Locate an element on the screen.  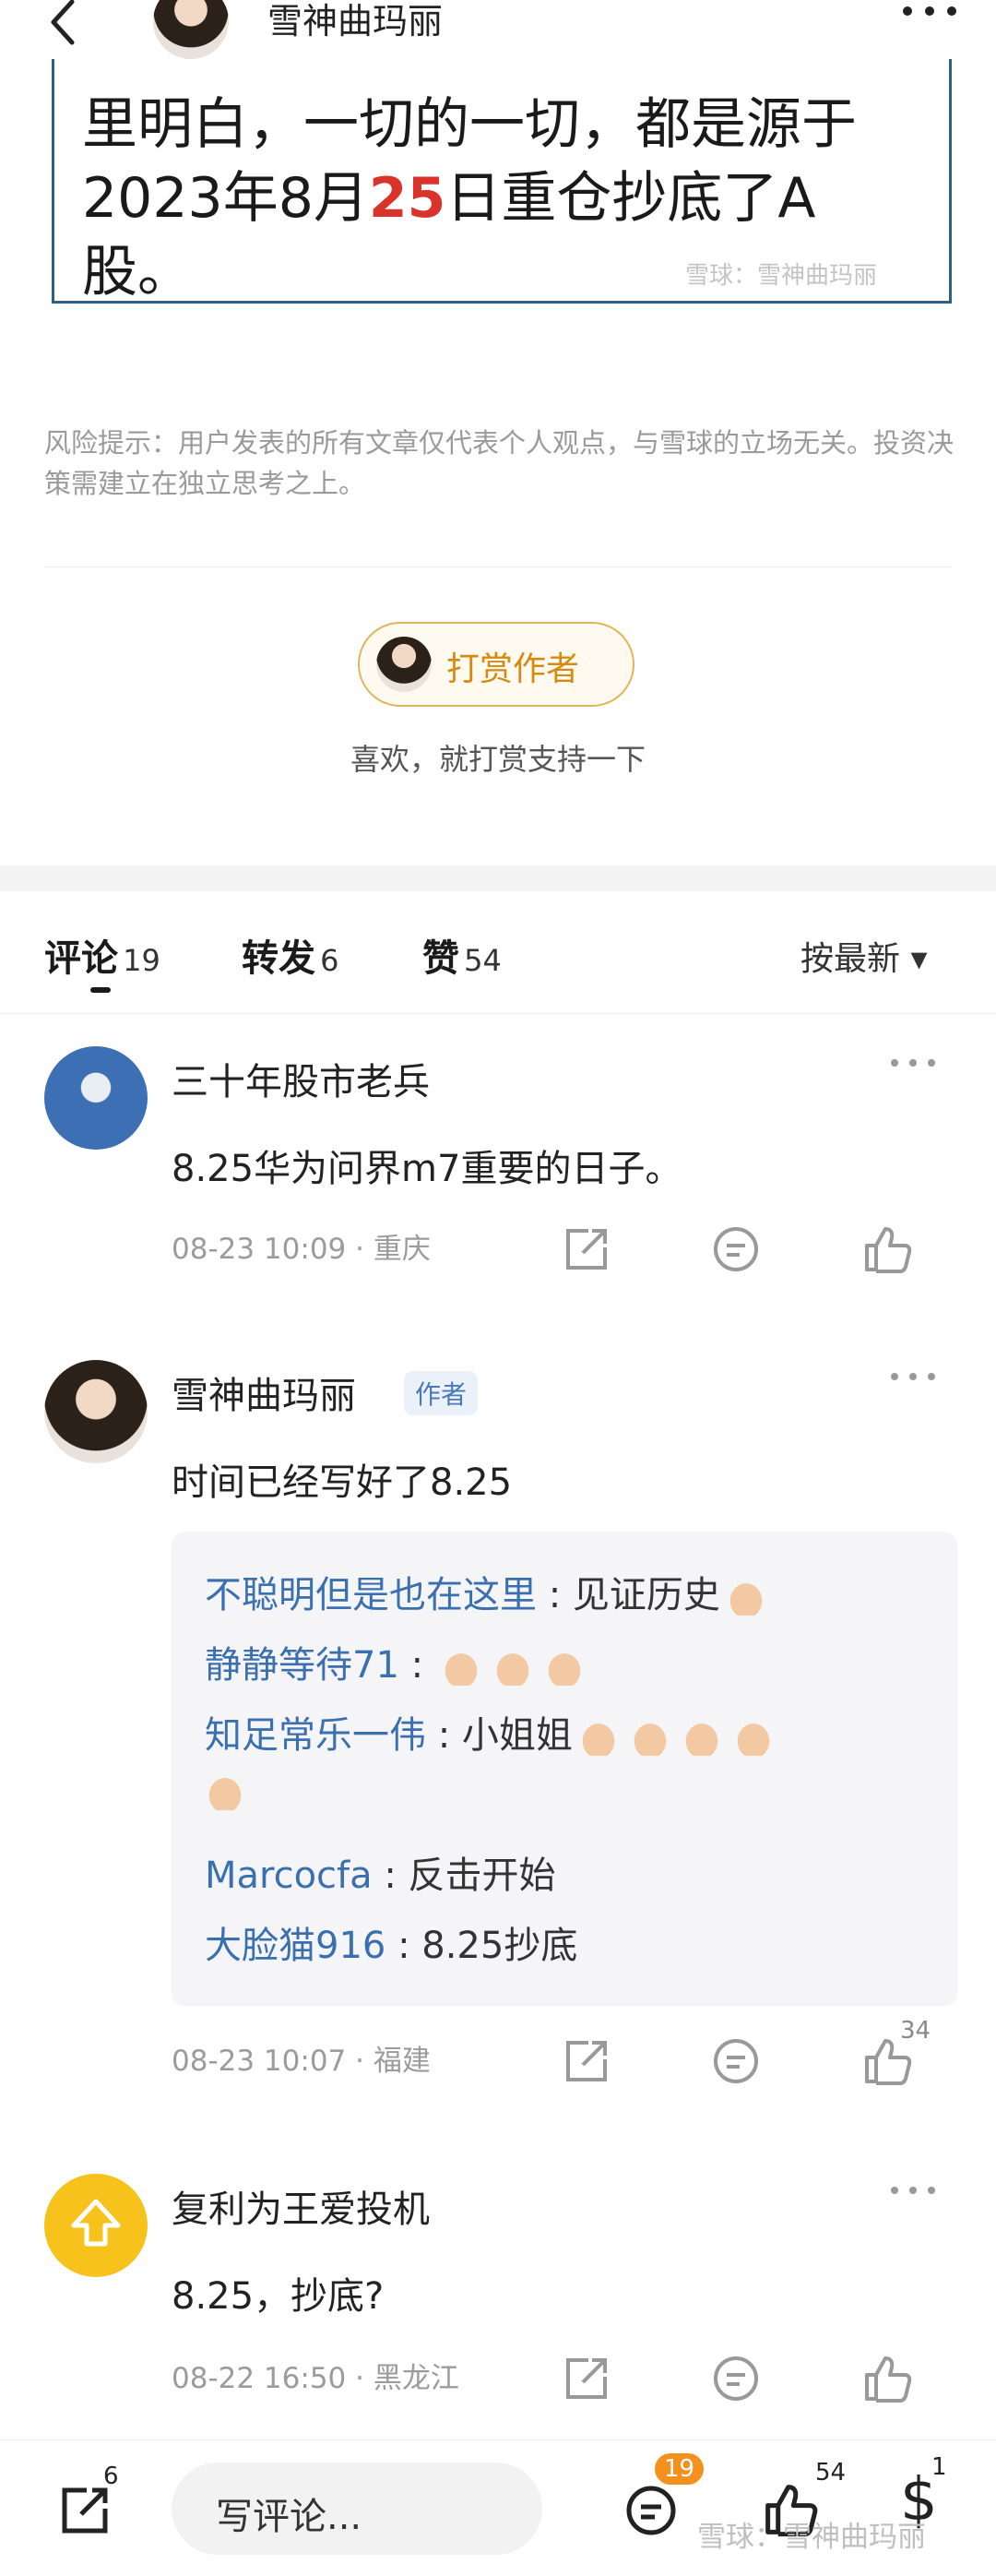
active-tab-indicator is located at coordinates (100, 990).